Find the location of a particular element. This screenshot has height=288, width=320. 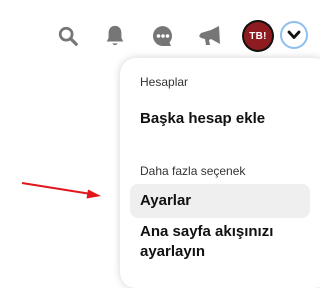

red-arrow-annotation is located at coordinates (61, 190).